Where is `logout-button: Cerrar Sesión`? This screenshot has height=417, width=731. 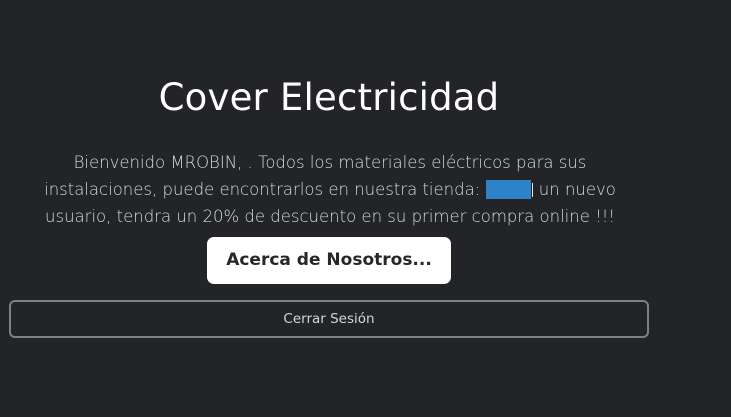 logout-button: Cerrar Sesión is located at coordinates (329, 319).